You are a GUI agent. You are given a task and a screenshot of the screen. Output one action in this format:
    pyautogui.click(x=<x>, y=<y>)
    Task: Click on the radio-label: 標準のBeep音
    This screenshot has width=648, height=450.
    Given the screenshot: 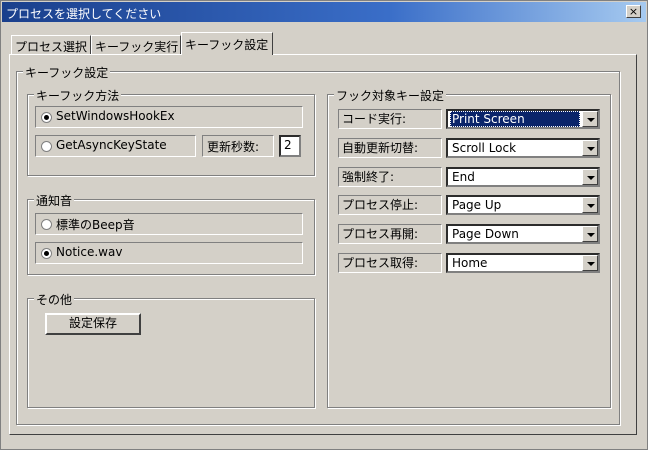 What is the action you would take?
    pyautogui.click(x=95, y=225)
    